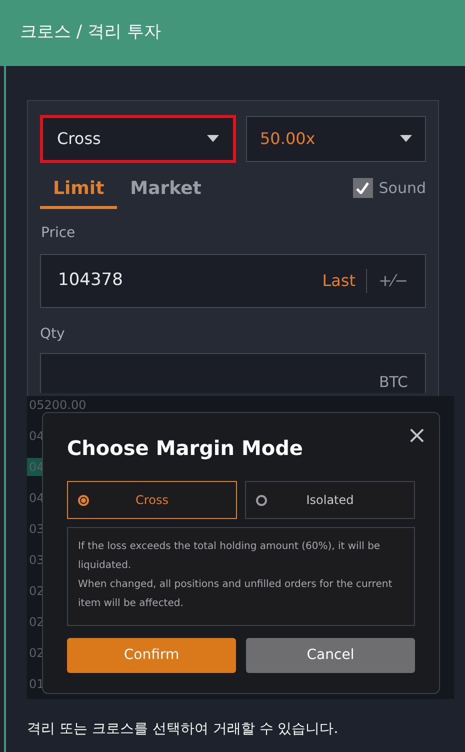  Describe the element at coordinates (336, 139) in the screenshot. I see `leverage-select: 50.00x` at that location.